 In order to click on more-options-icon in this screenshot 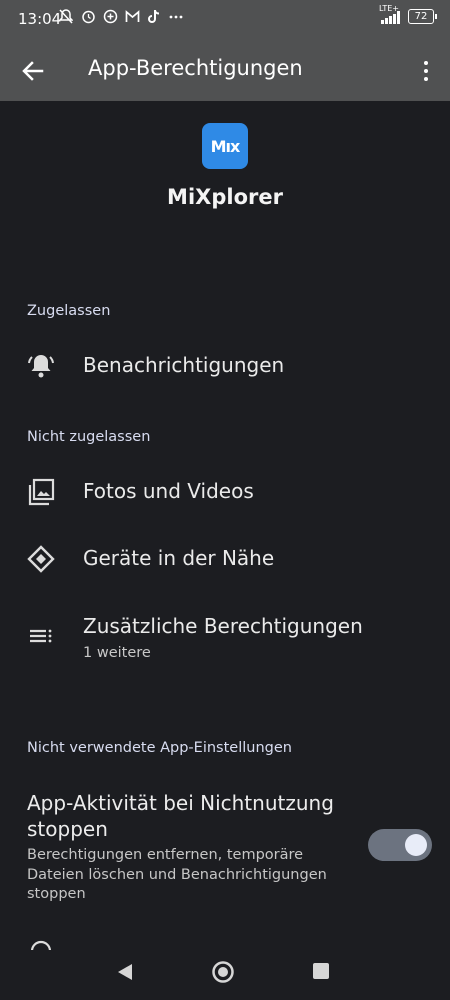, I will do `click(426, 71)`.